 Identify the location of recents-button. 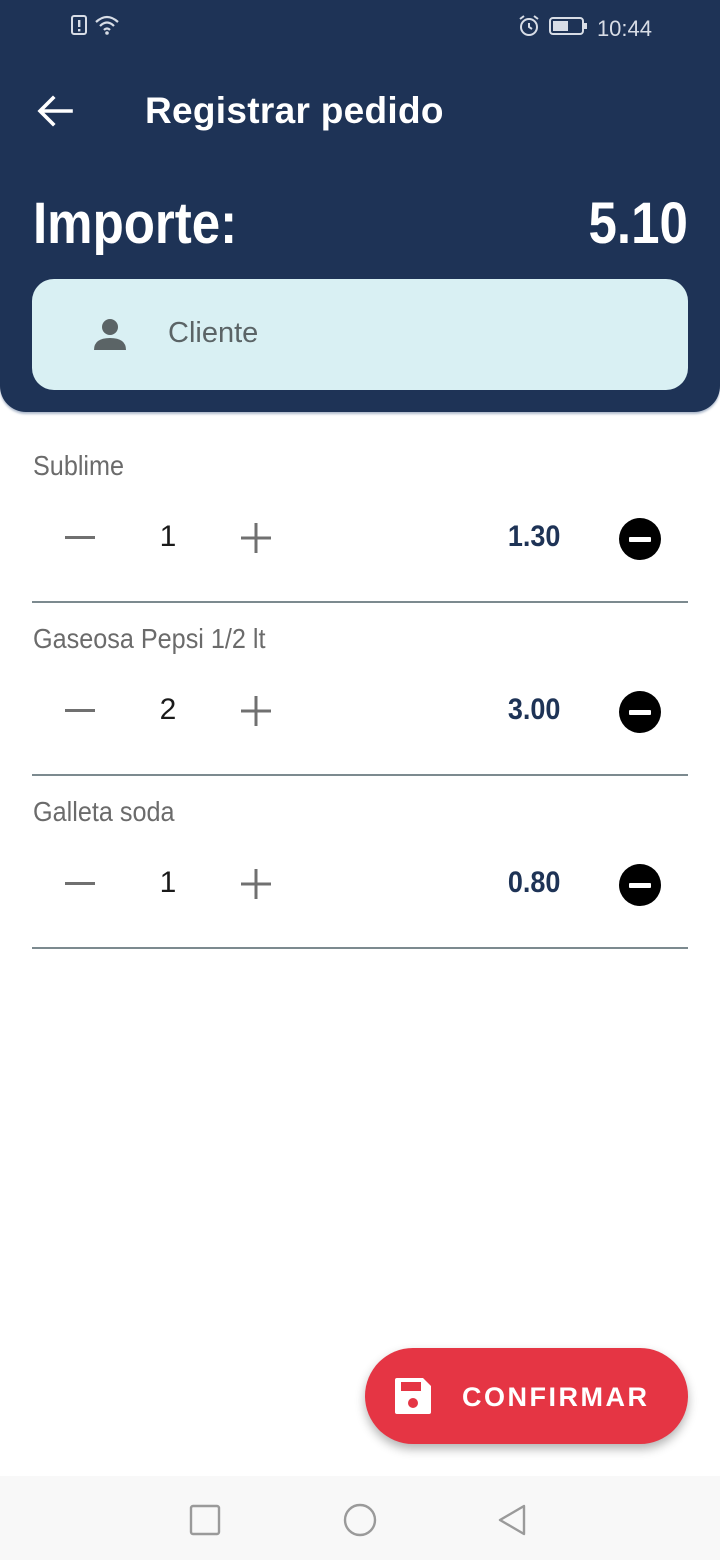
(205, 1520).